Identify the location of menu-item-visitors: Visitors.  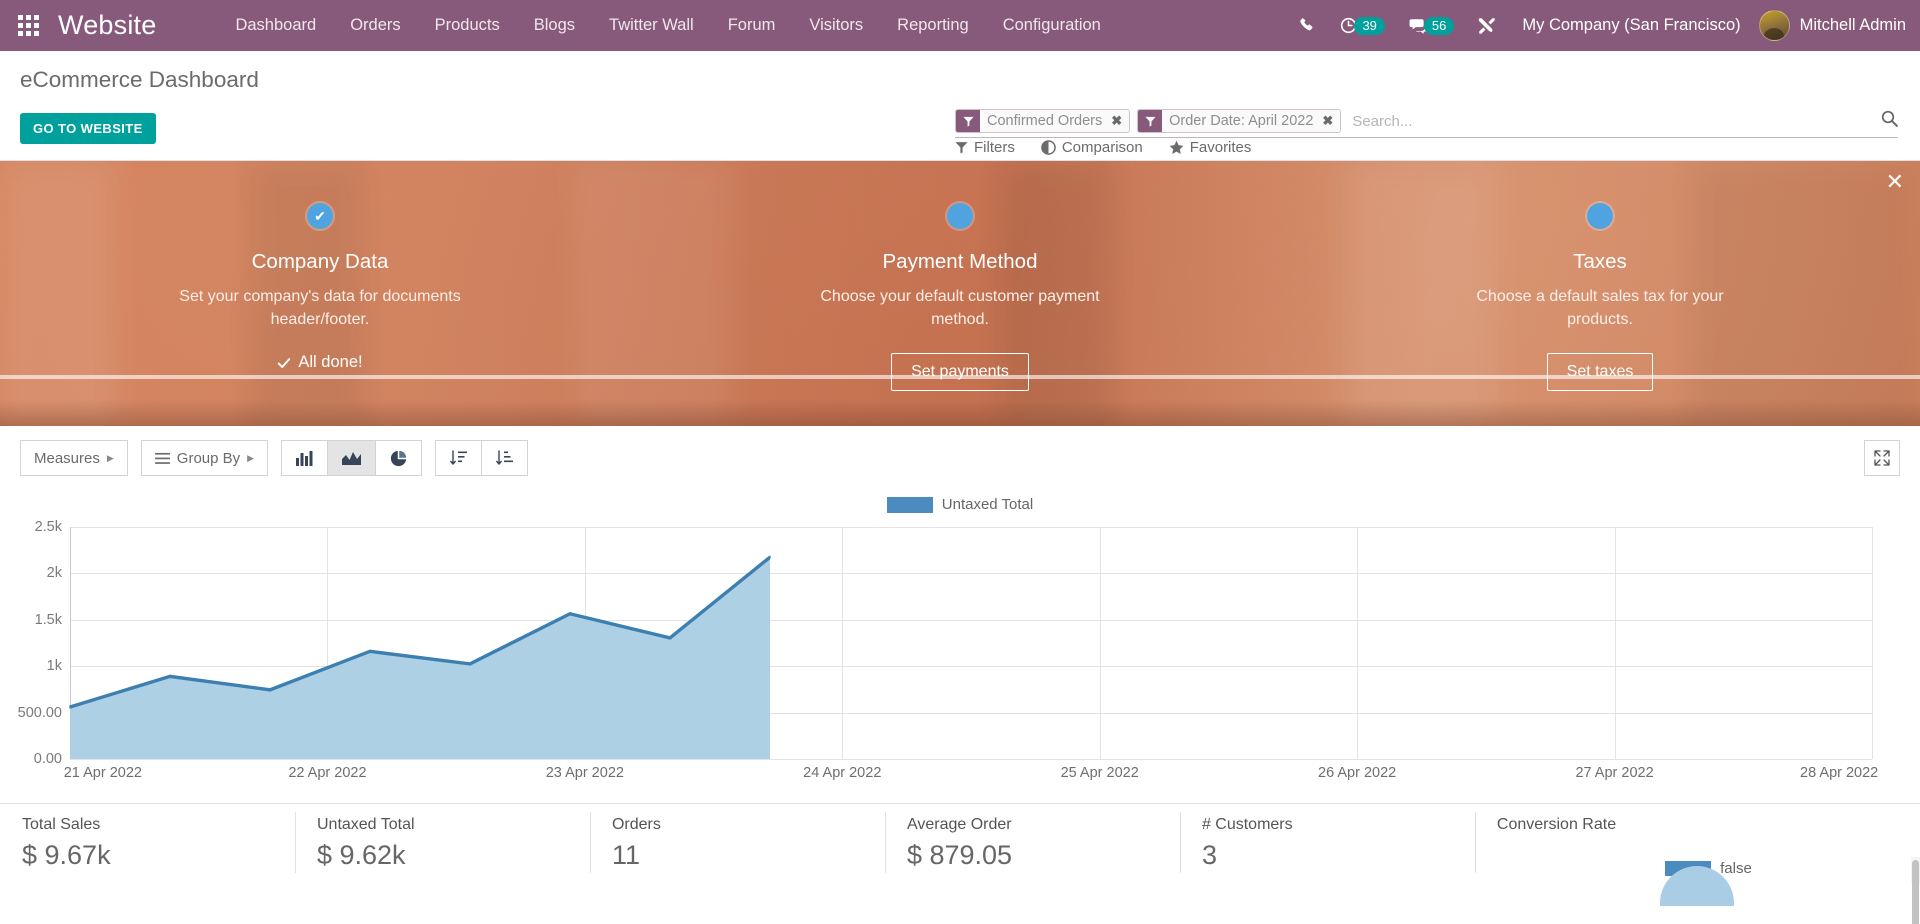
(836, 25).